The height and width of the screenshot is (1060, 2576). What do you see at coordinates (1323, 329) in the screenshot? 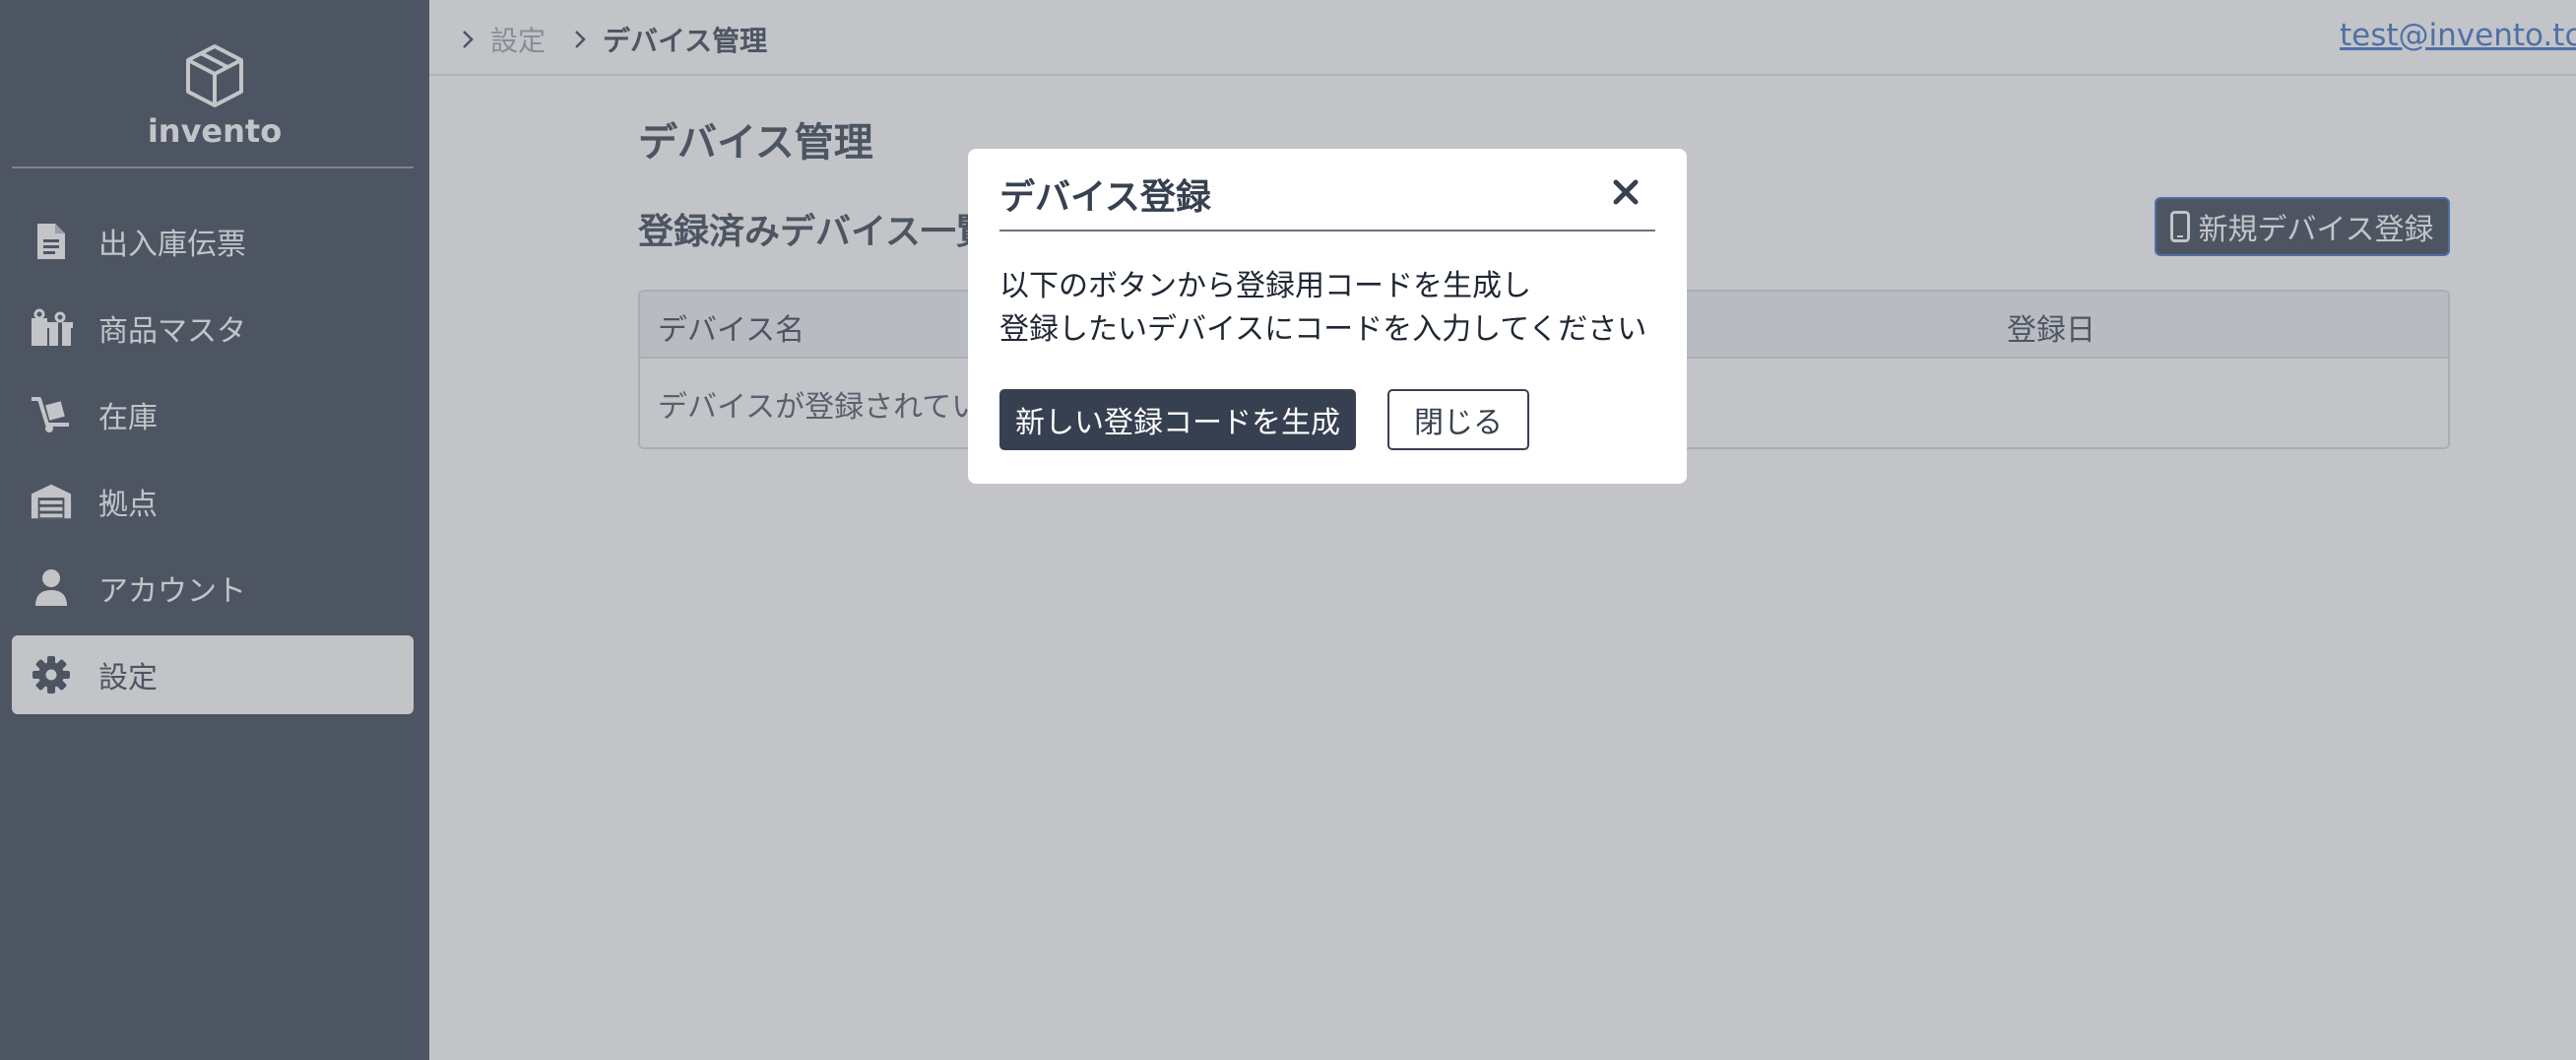
I see `modal-message-line: 登録したいデバイスにコードを入力してください` at bounding box center [1323, 329].